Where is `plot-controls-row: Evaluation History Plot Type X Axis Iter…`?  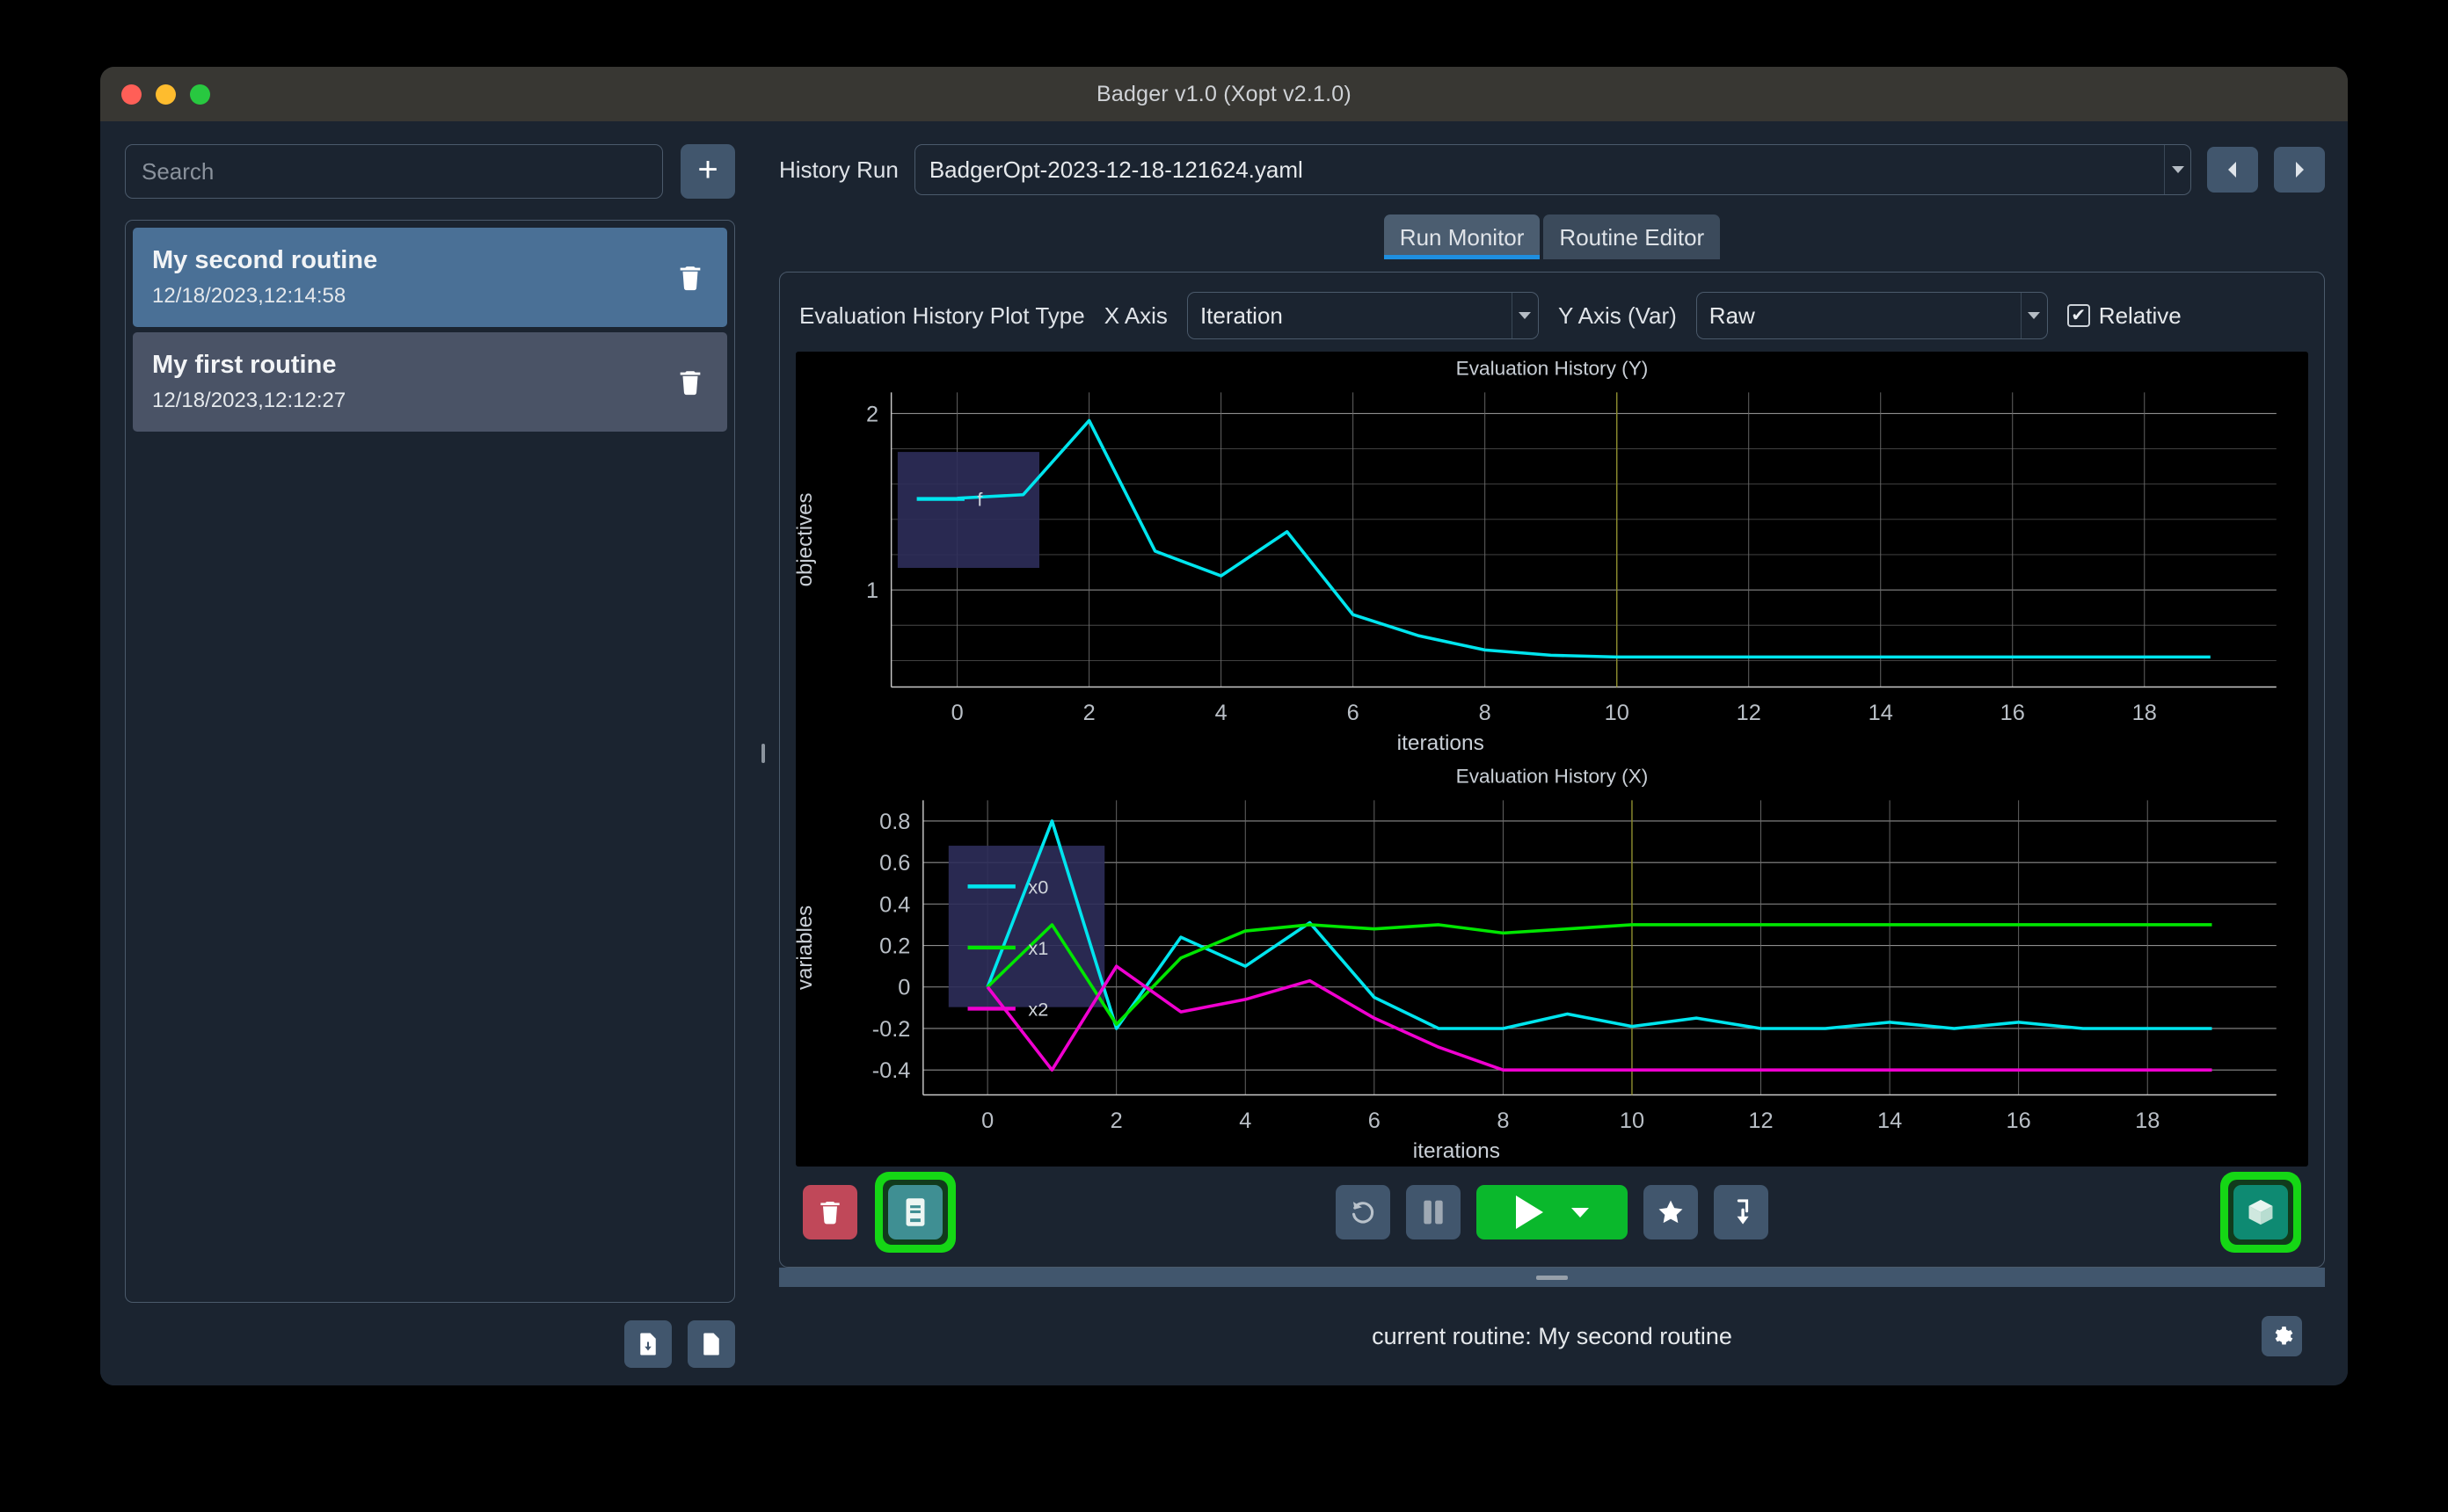
plot-controls-row: Evaluation History Plot Type X Axis Iter… is located at coordinates (1552, 319).